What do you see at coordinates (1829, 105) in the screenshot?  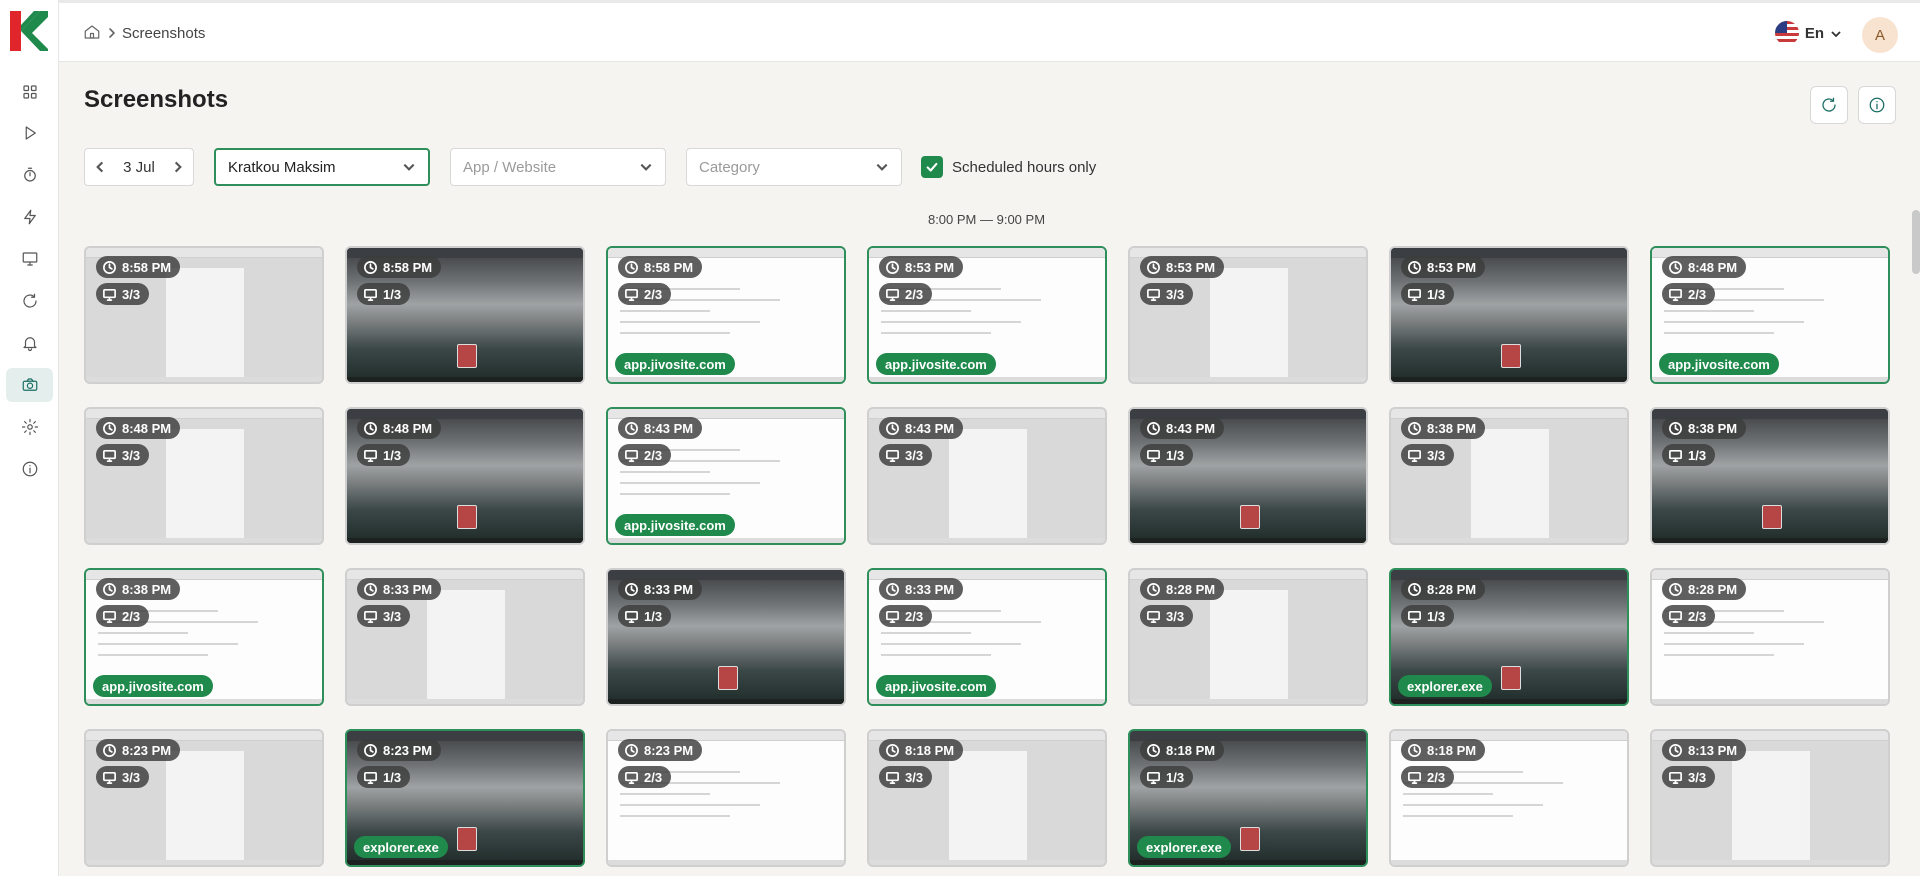 I see `refresh-button` at bounding box center [1829, 105].